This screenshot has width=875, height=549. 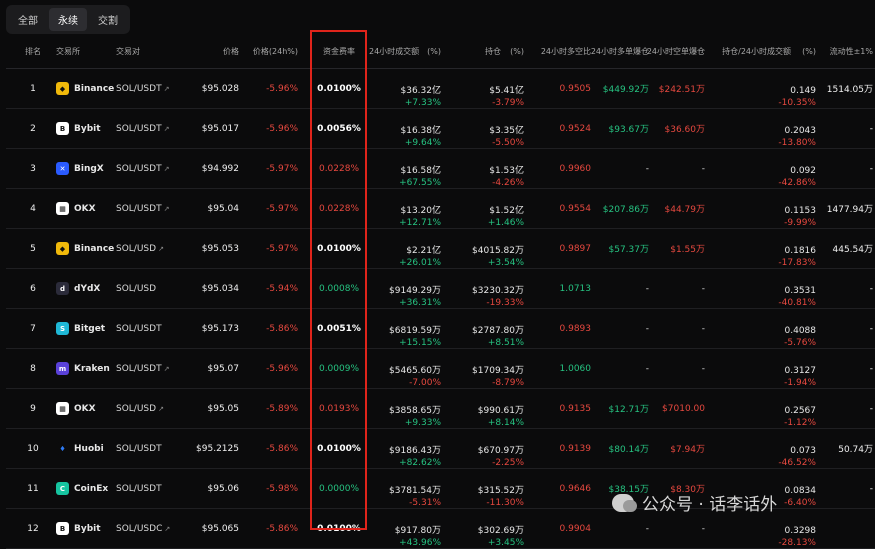 What do you see at coordinates (800, 423) in the screenshot?
I see `oi-vol-change: -1.12%` at bounding box center [800, 423].